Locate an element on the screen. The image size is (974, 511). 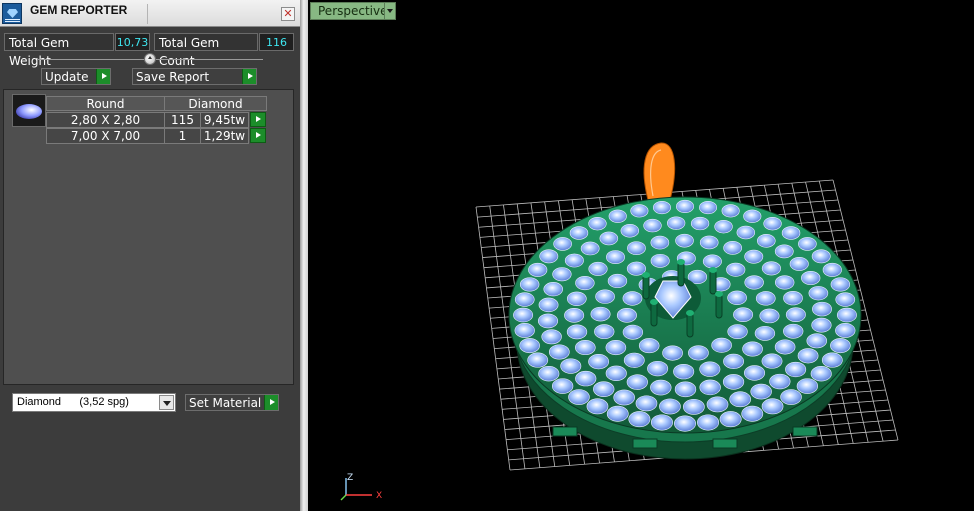
row-1-weight: 9,45tw is located at coordinates (224, 120).